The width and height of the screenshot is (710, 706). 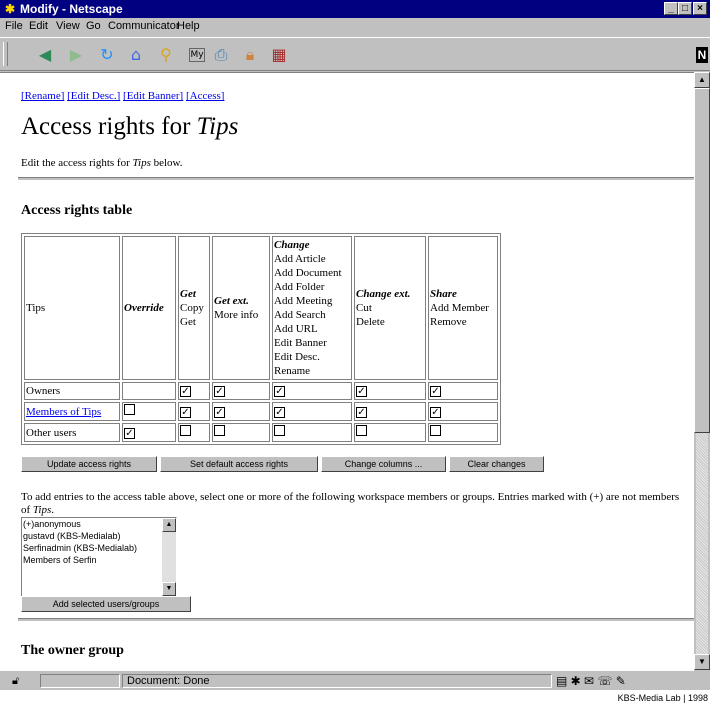 I want to click on set-default-access-rights-button: Set default access rights, so click(x=239, y=464).